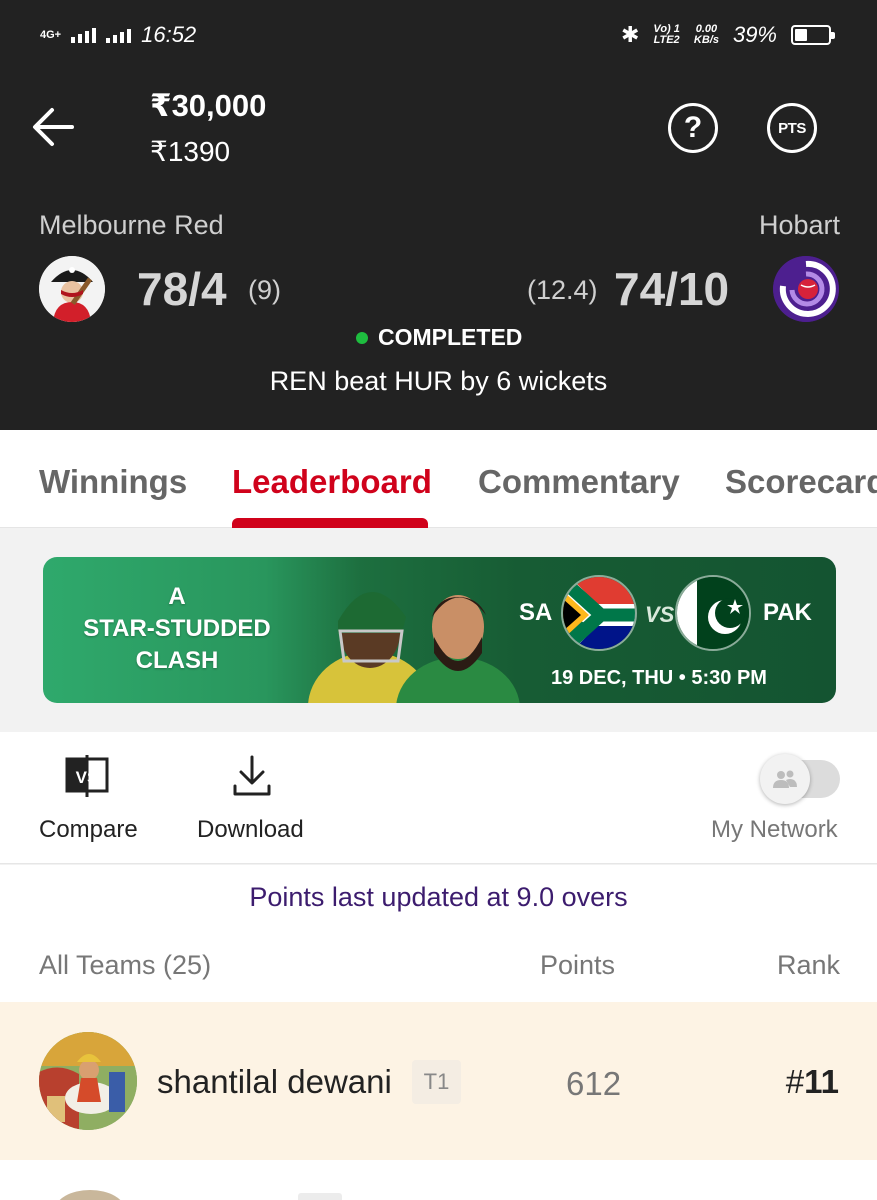 Image resolution: width=877 pixels, height=1200 pixels. What do you see at coordinates (578, 965) in the screenshot?
I see `column-points: Points` at bounding box center [578, 965].